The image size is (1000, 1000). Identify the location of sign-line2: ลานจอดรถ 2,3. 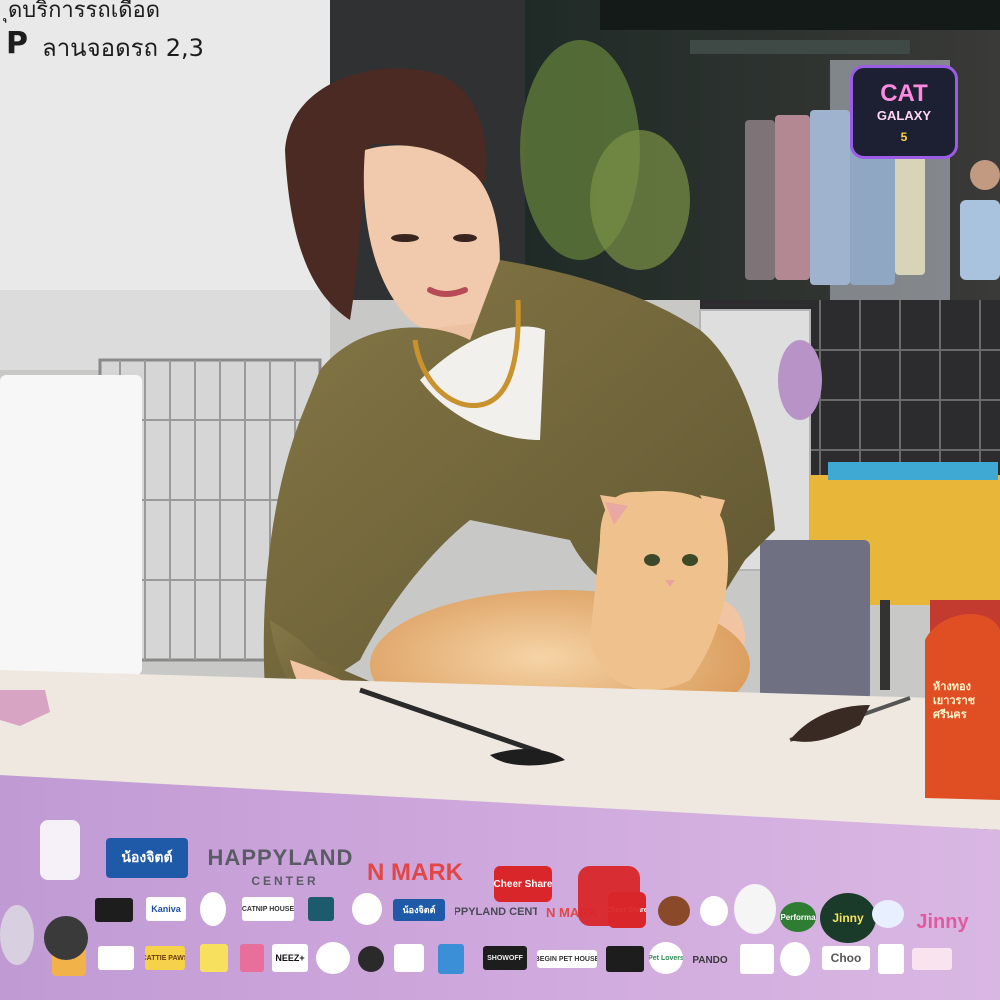
(123, 48).